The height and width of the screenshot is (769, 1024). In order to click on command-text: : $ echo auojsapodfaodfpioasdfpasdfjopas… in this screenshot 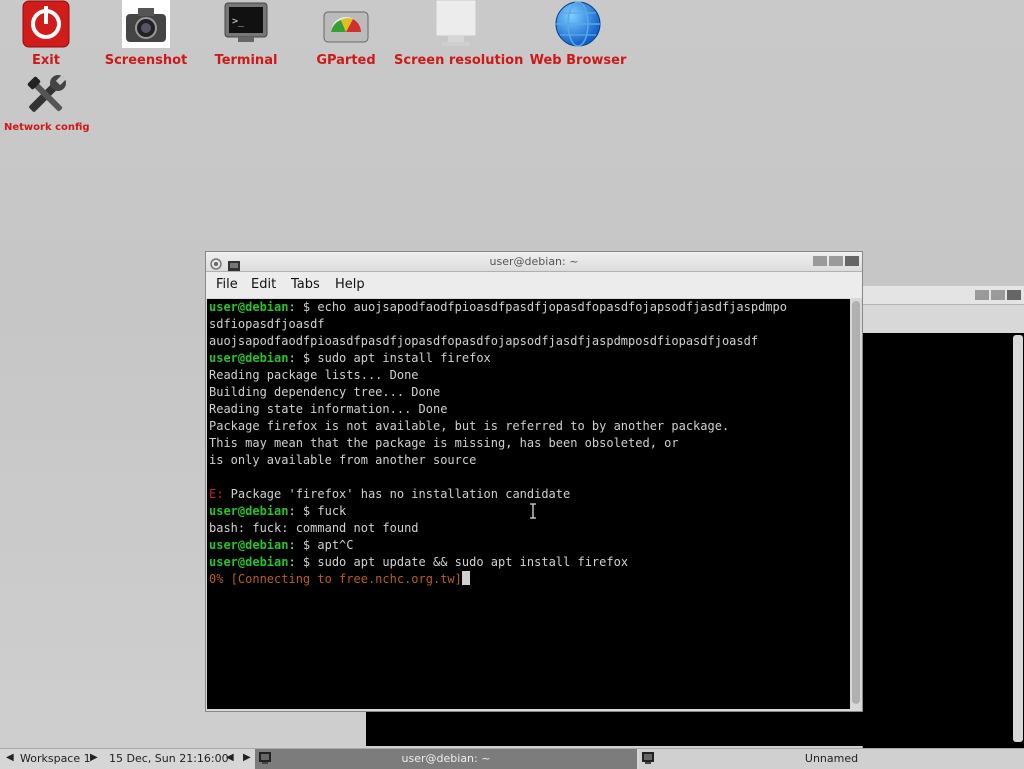, I will do `click(537, 307)`.